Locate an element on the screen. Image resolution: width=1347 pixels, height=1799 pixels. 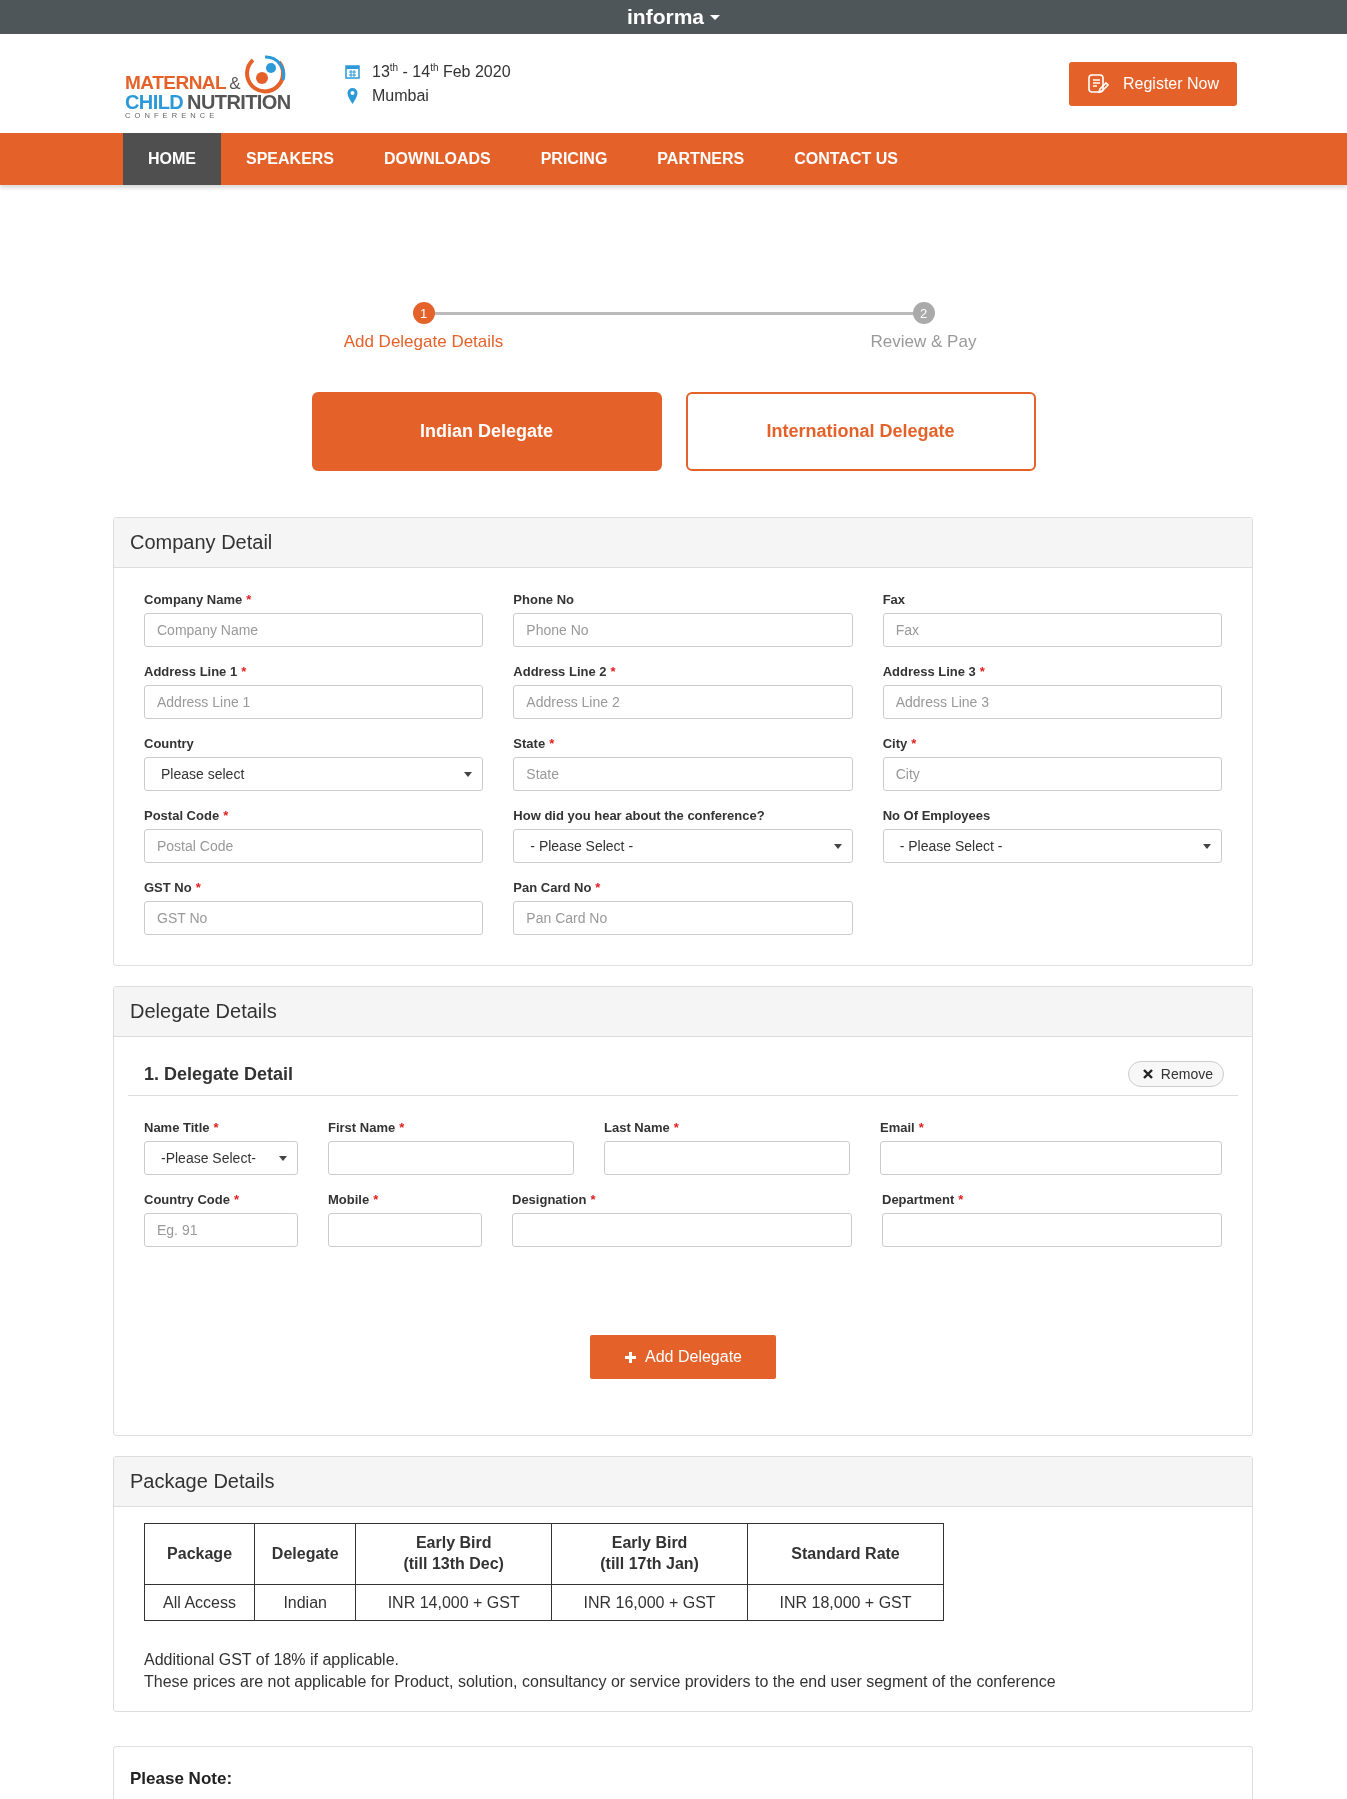
field-label: How did you hear about the conference? is located at coordinates (639, 815).